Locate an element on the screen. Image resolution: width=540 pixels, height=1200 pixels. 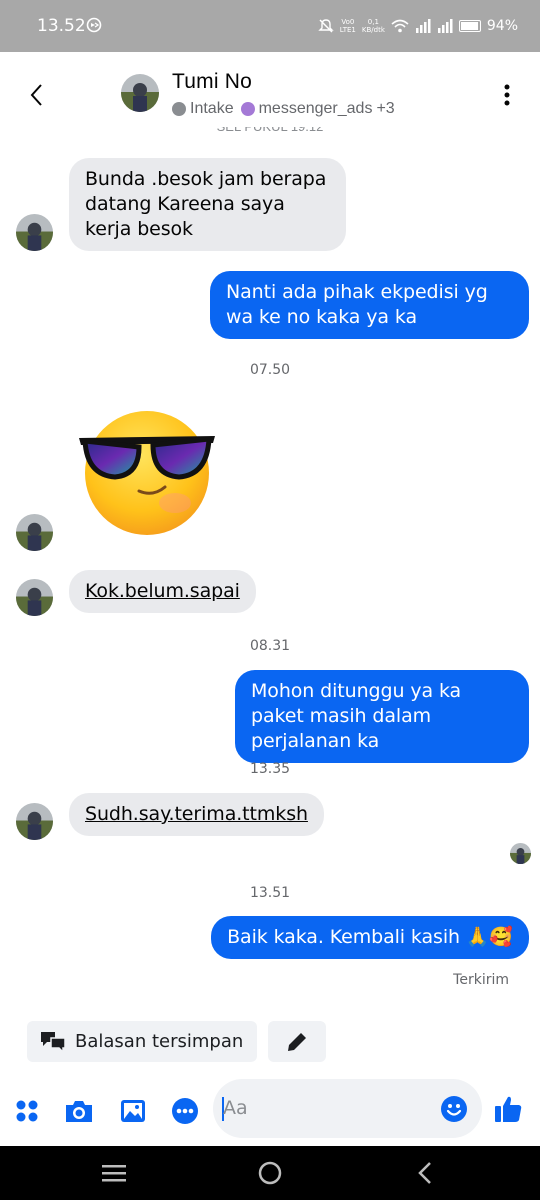
message-incoming: Kok.belum.sapai is located at coordinates (162, 591).